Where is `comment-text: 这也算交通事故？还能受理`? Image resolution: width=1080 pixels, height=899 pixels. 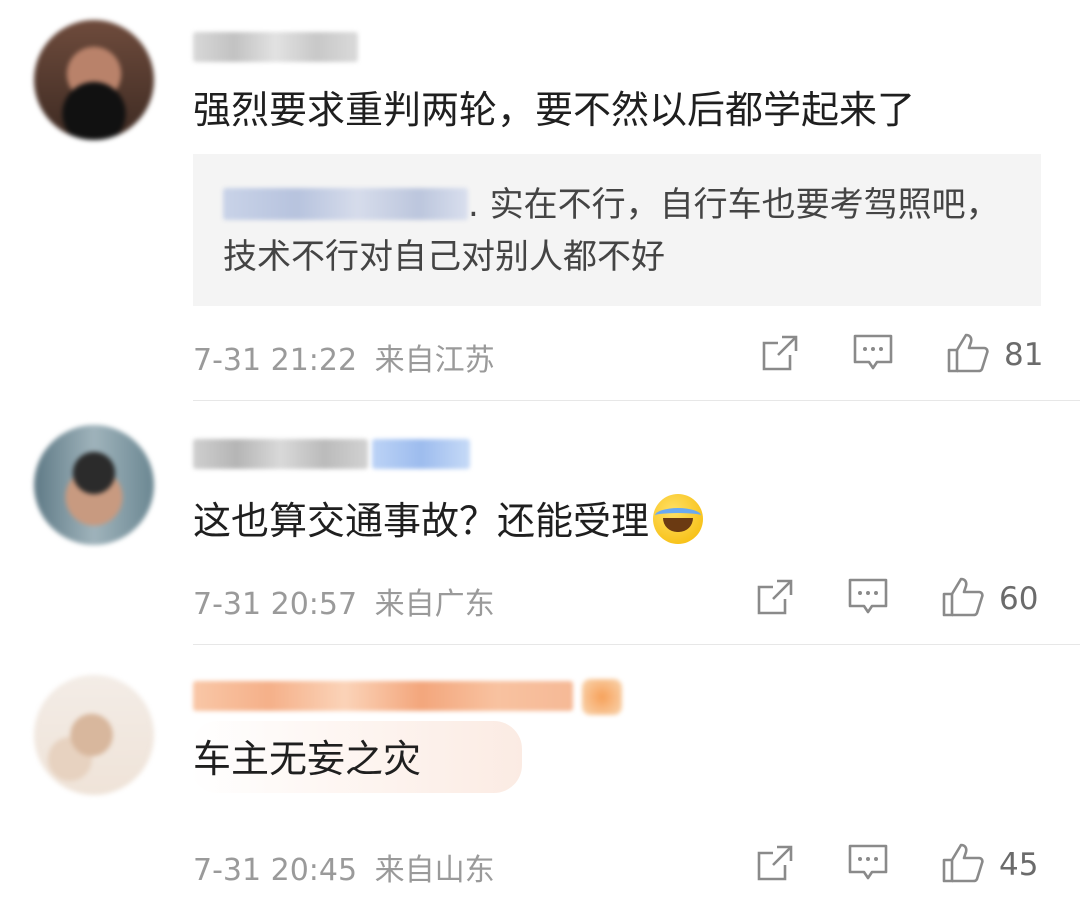 comment-text: 这也算交通事故？还能受理 is located at coordinates (448, 519).